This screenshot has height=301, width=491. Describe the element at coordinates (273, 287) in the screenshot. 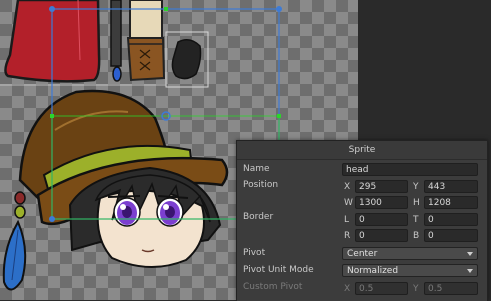

I see `custom-pivot-label: Custom Pivot` at that location.